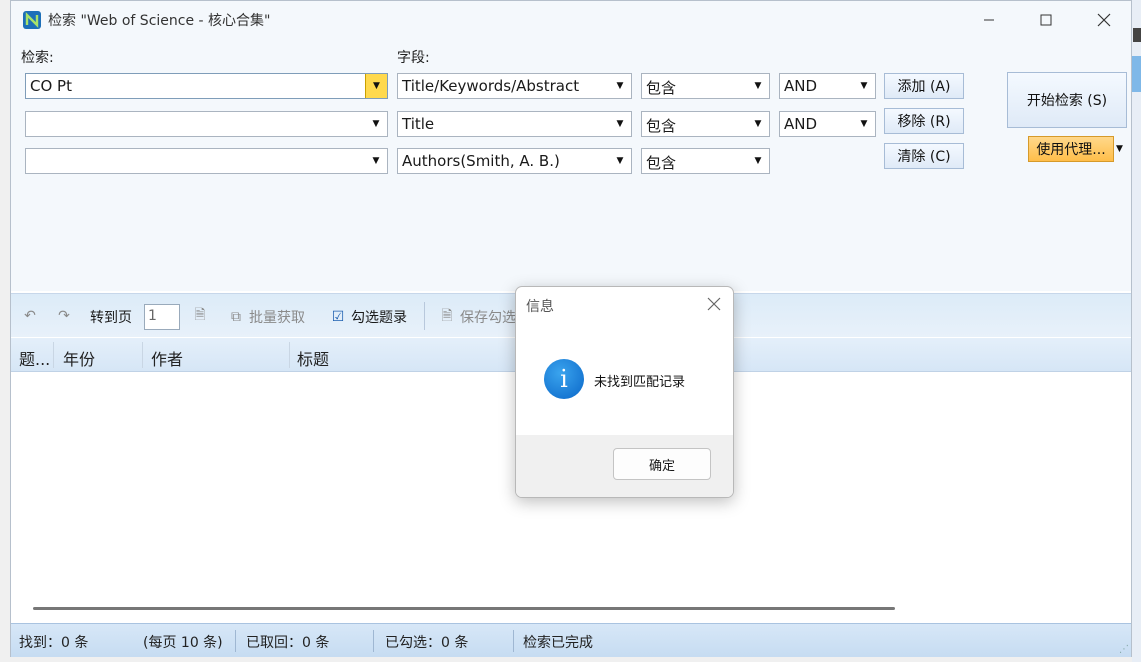 The image size is (1141, 662). Describe the element at coordinates (338, 317) in the screenshot. I see `checklist-icon: ☑` at that location.